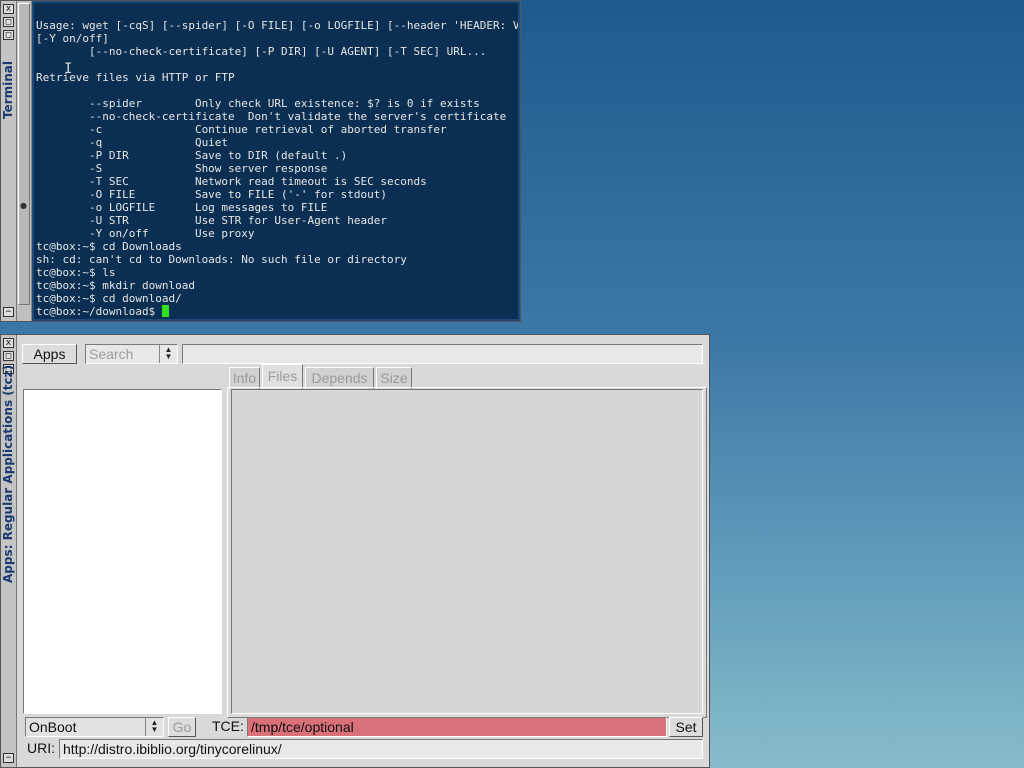 This screenshot has height=768, width=1024. I want to click on apps-title: Apps: Regular Applications (tcz), so click(8, 473).